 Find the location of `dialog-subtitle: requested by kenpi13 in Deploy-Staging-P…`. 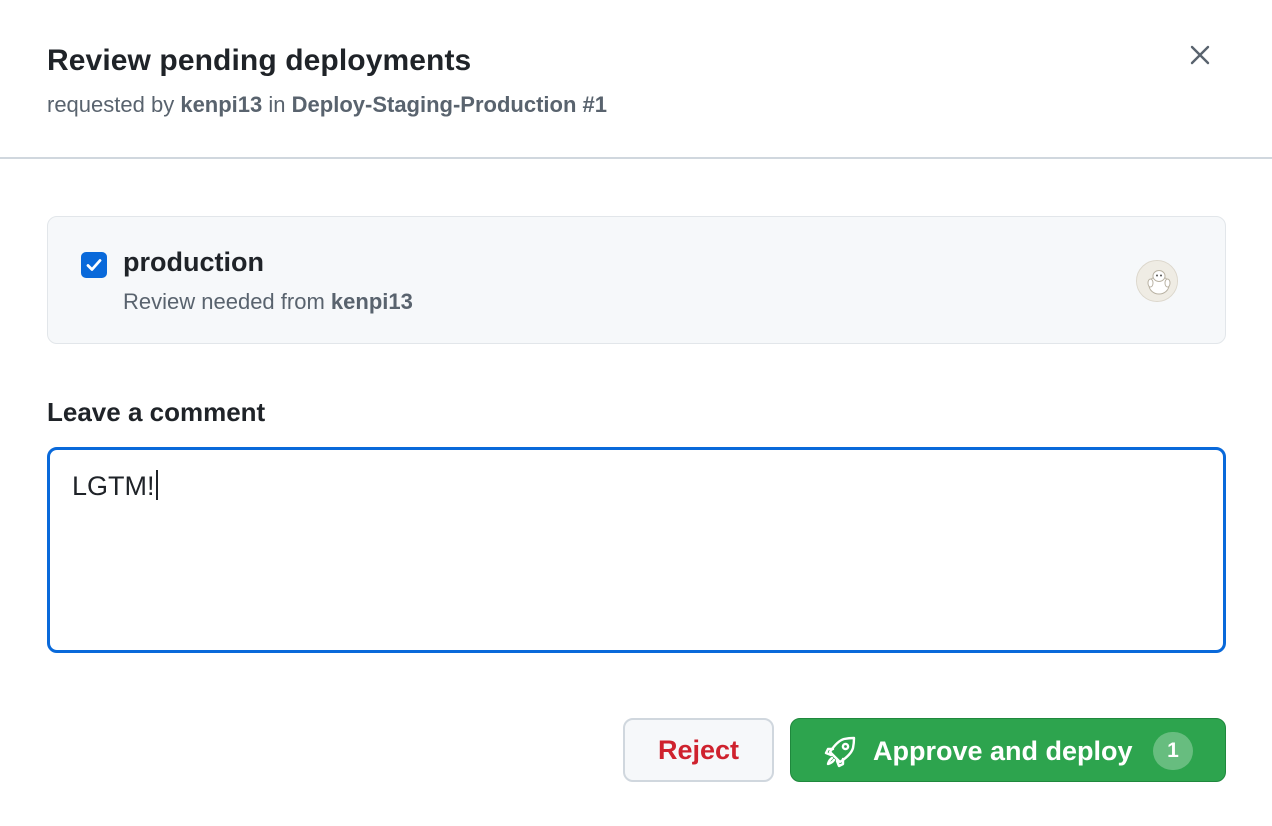

dialog-subtitle: requested by kenpi13 in Deploy-Staging-P… is located at coordinates (327, 105).